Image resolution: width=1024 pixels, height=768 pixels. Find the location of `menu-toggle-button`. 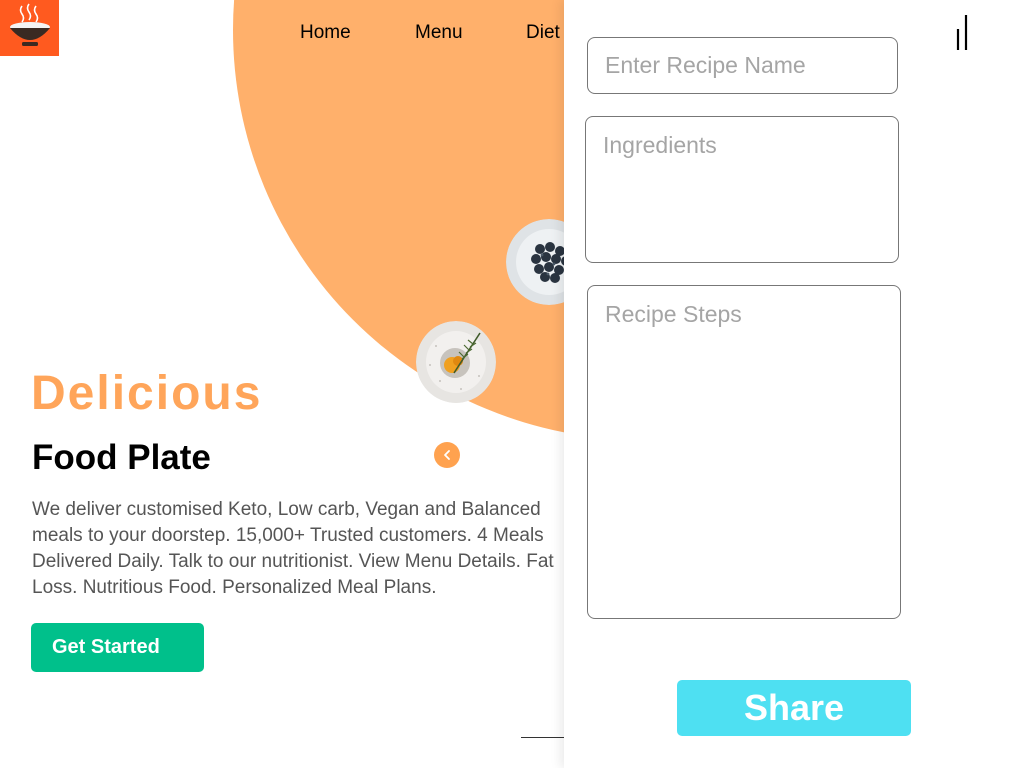

menu-toggle-button is located at coordinates (966, 32).